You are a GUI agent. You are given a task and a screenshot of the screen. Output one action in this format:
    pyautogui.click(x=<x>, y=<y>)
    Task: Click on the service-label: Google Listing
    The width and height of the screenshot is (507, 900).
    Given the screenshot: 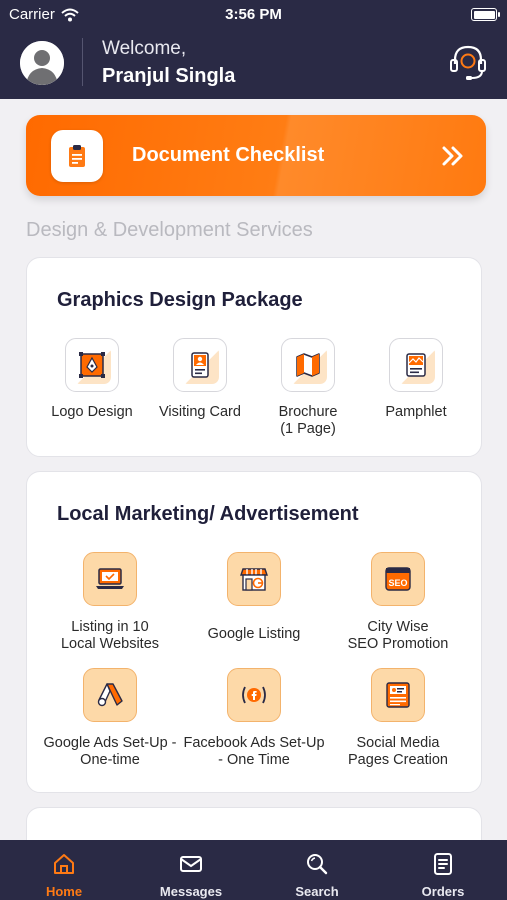 What is the action you would take?
    pyautogui.click(x=254, y=634)
    